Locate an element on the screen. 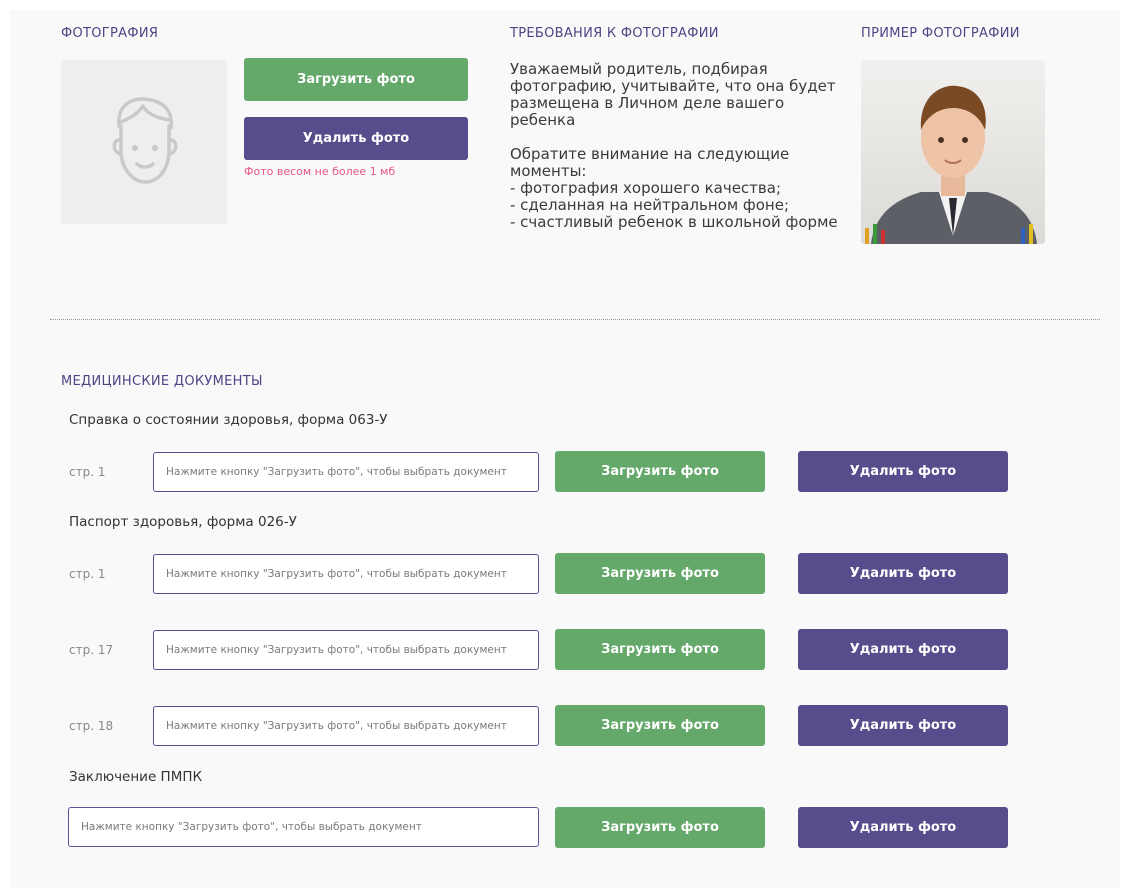 This screenshot has height=895, width=1130. page-label: стр. 17 is located at coordinates (91, 650).